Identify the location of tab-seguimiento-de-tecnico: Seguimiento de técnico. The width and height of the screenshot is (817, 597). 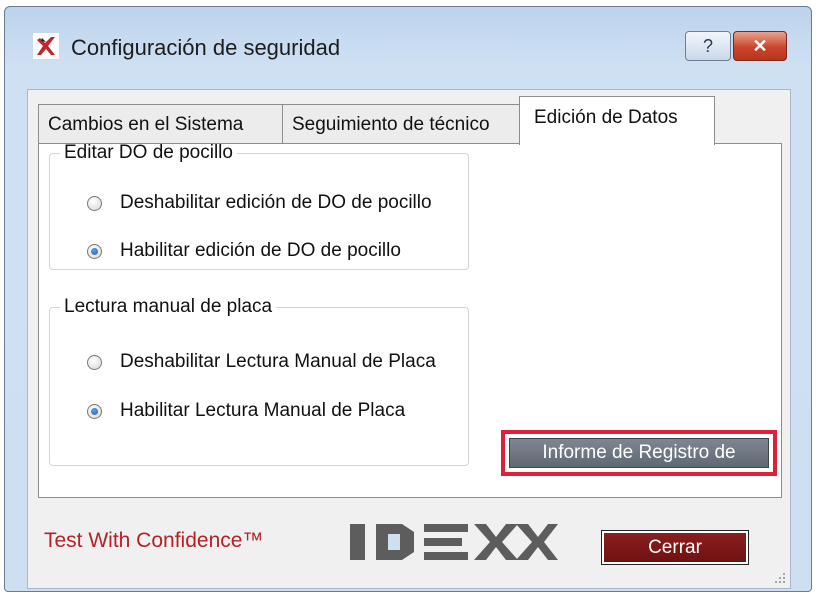
(401, 124).